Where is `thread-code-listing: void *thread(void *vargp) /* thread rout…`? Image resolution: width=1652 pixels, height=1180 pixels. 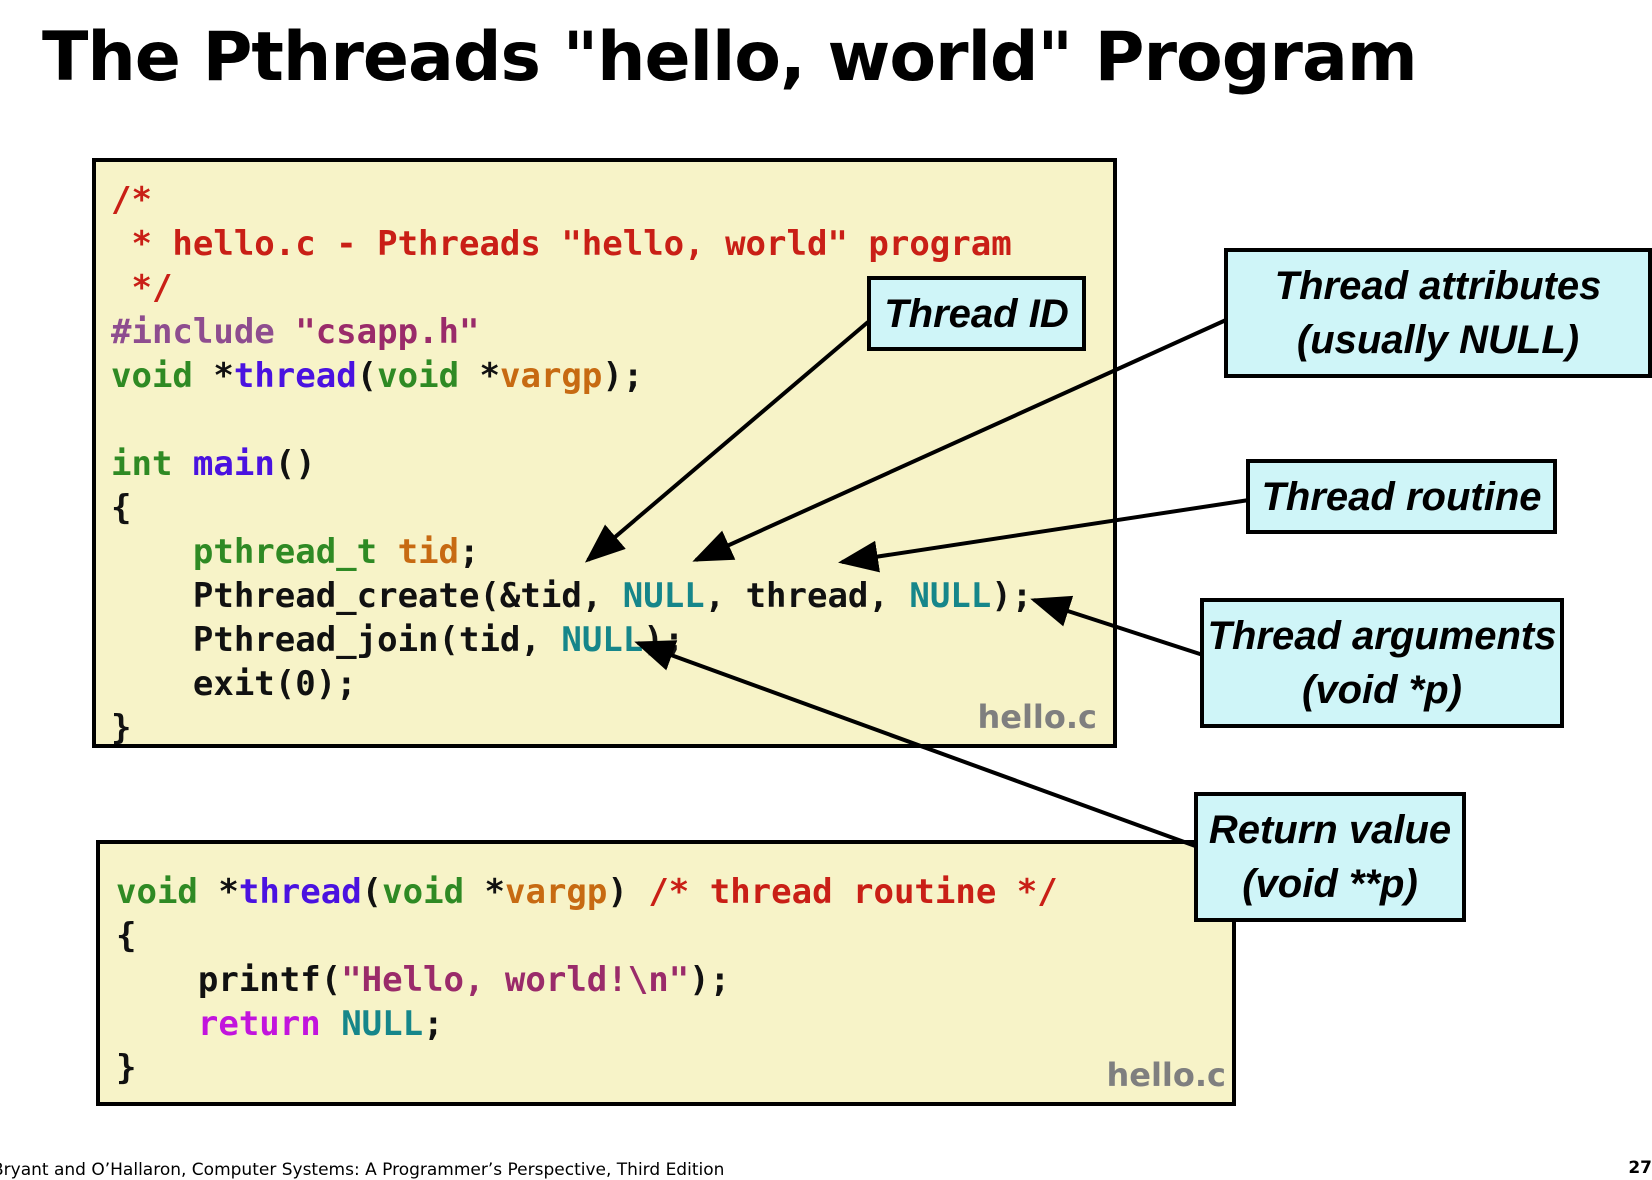
thread-code-listing: void *thread(void *vargp) /* thread rout… is located at coordinates (587, 980).